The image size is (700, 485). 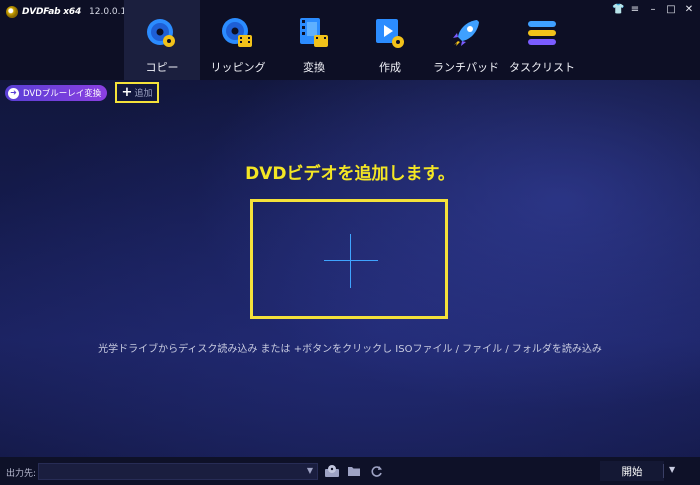 I want to click on folder-icon, so click(x=354, y=471).